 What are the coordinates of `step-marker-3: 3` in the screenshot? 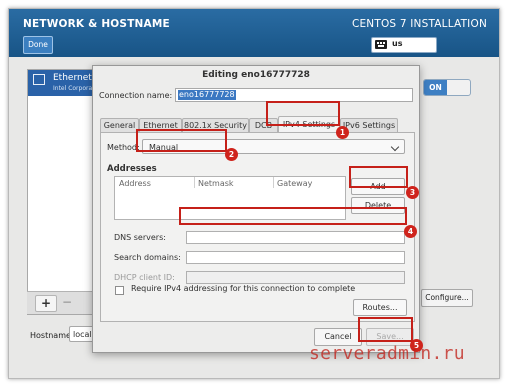 It's located at (412, 192).